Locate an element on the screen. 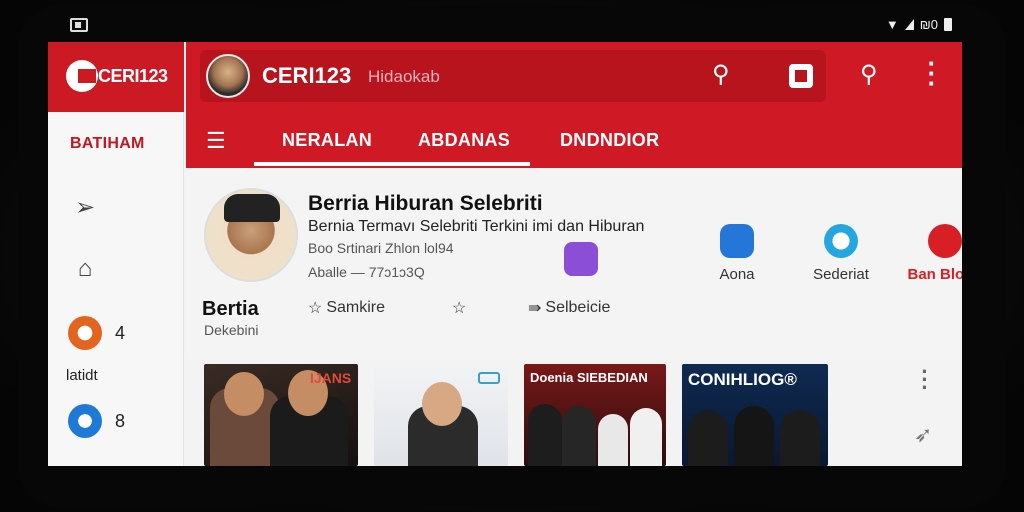 The width and height of the screenshot is (1024, 512). more-vert-icon-2: · · · is located at coordinates (925, 380).